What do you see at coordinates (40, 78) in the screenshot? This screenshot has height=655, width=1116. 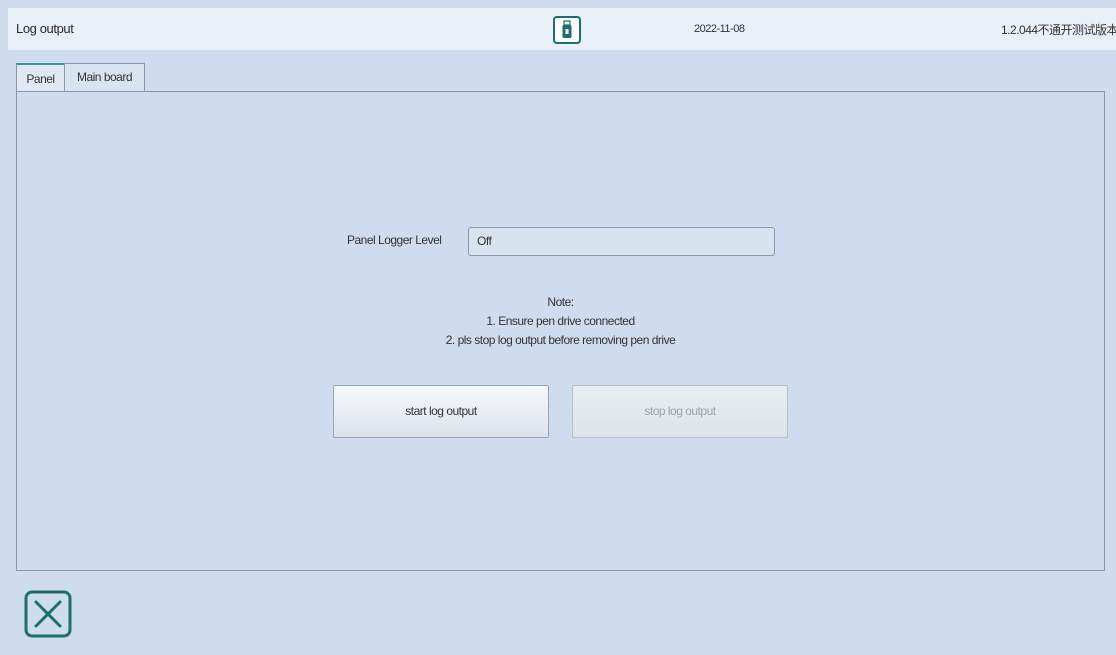 I see `tab-panel: Panel` at bounding box center [40, 78].